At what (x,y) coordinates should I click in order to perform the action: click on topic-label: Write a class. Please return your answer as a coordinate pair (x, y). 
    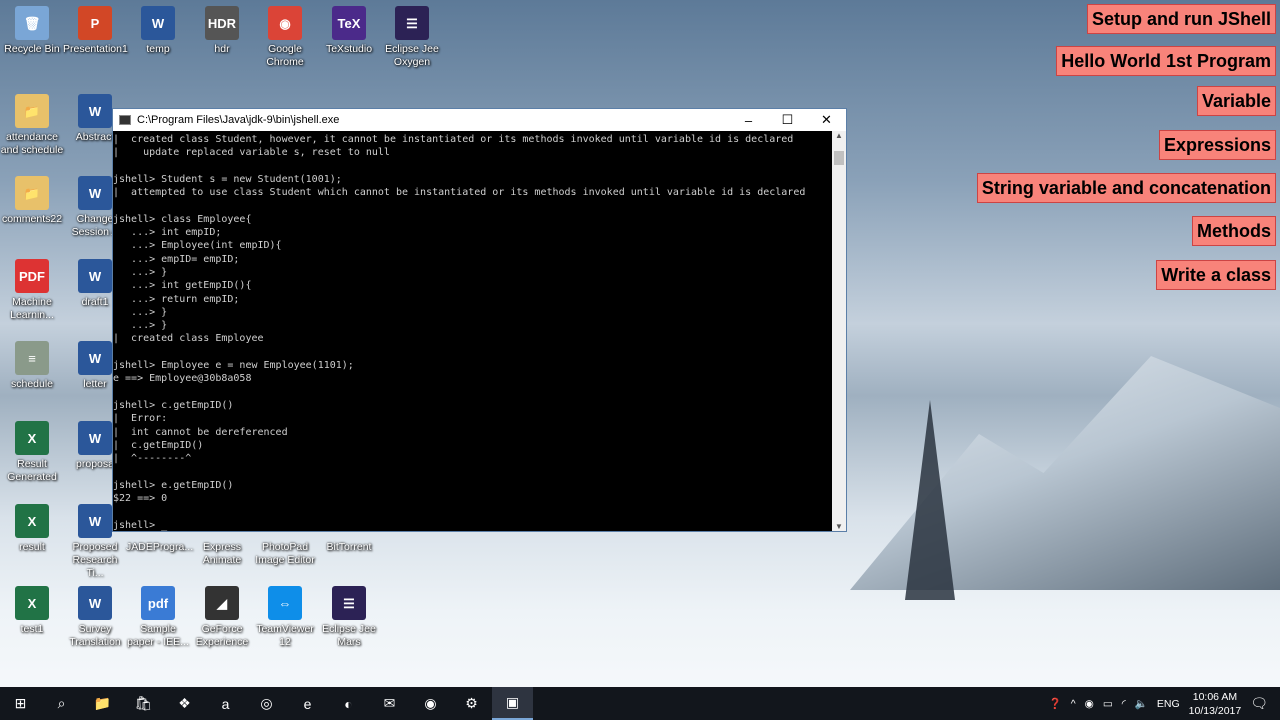
    Looking at the image, I should click on (1216, 275).